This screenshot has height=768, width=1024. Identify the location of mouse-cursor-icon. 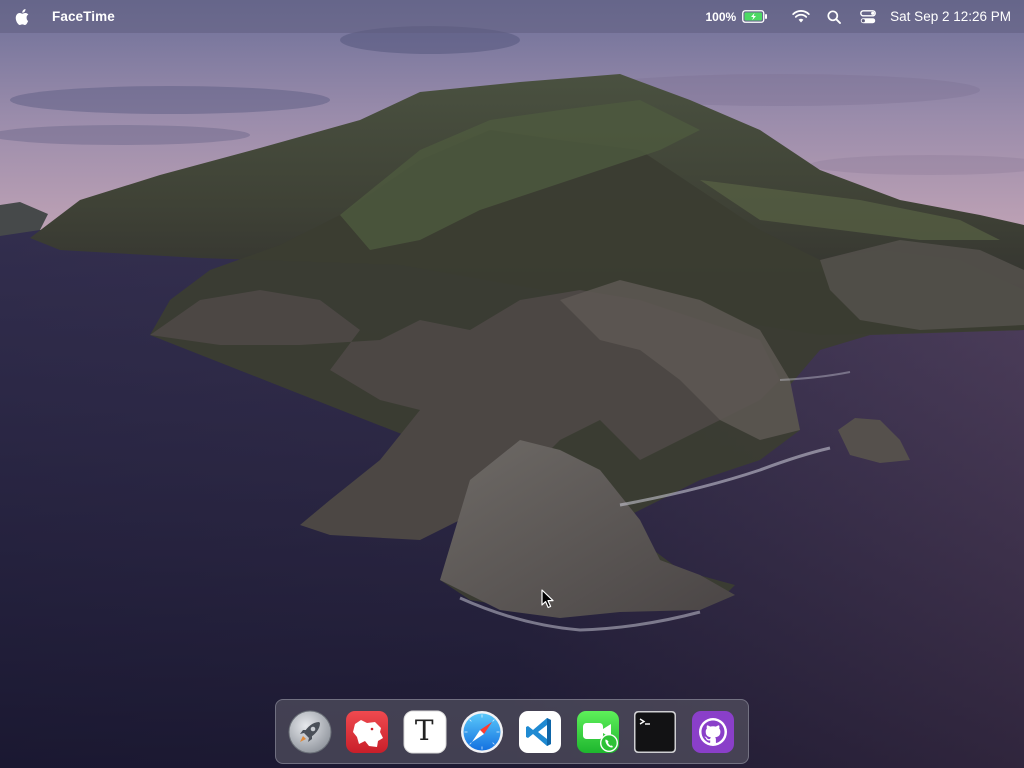
(548, 599).